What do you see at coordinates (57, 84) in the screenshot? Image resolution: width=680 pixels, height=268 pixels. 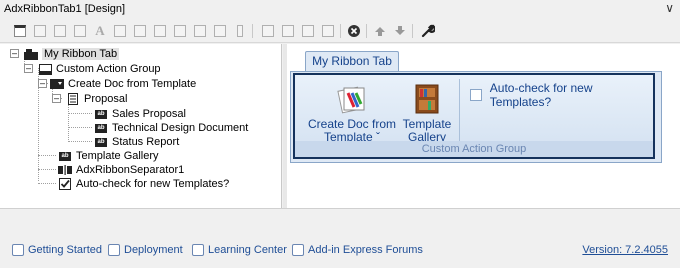 I see `split-button-icon` at bounding box center [57, 84].